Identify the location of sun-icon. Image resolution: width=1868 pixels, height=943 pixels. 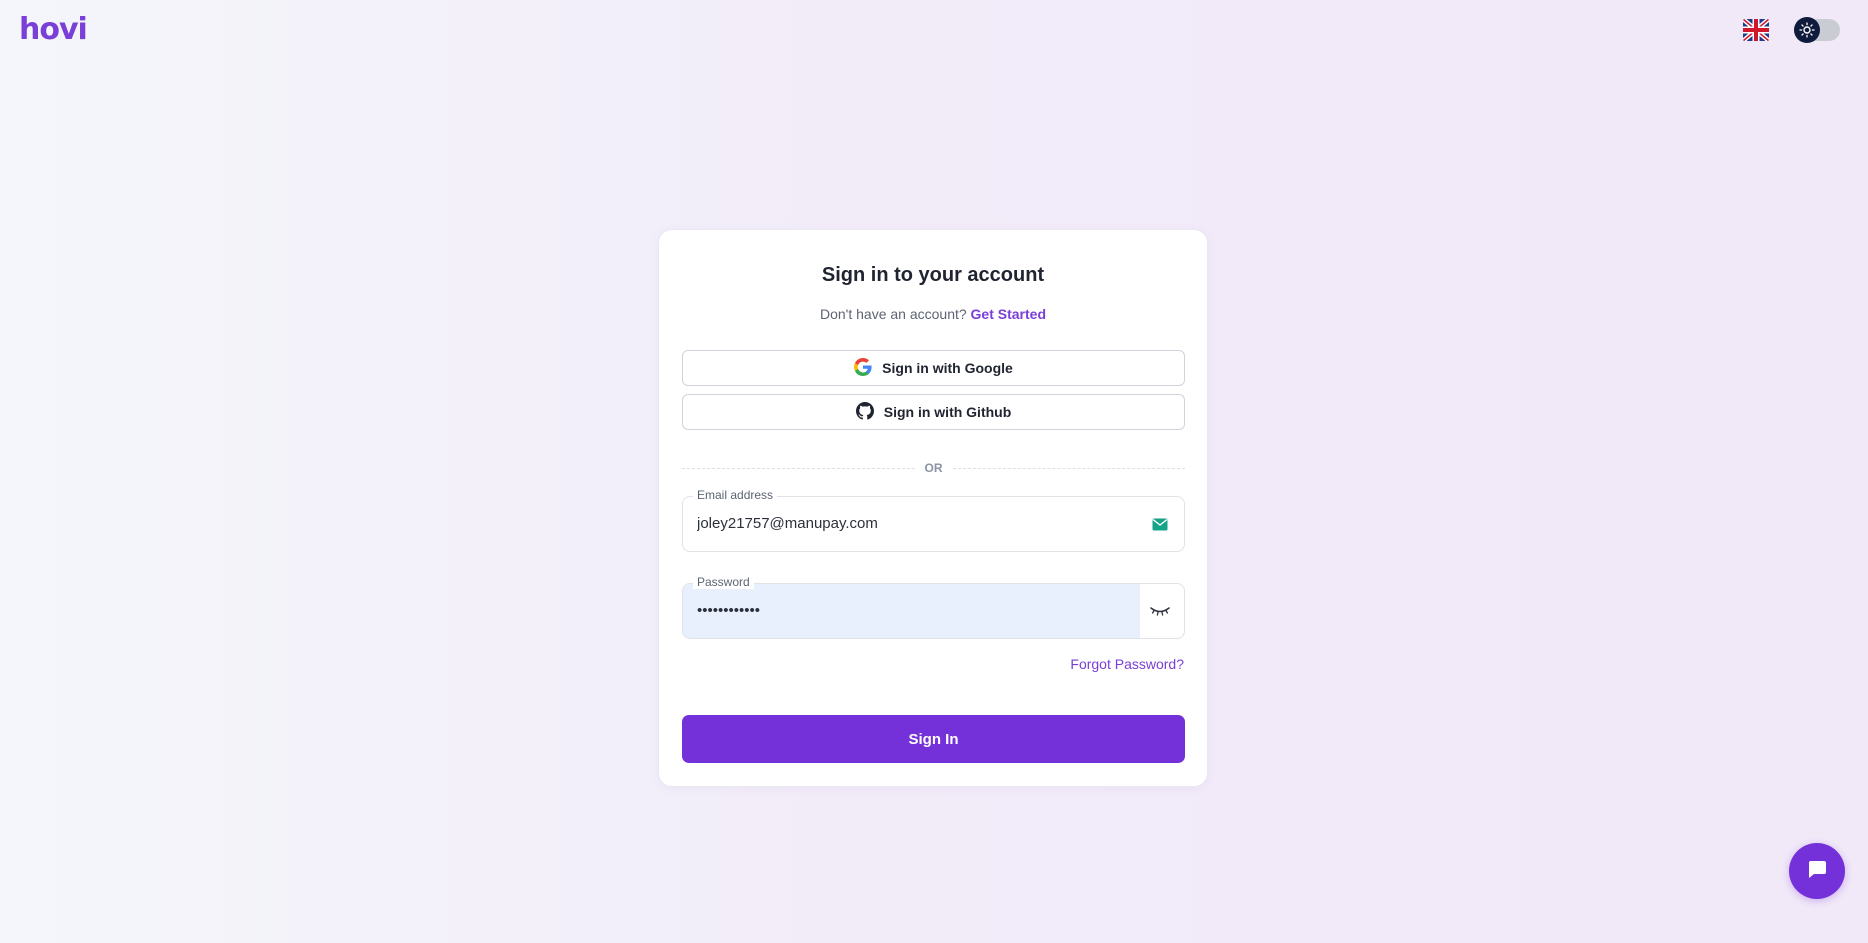
(1807, 30).